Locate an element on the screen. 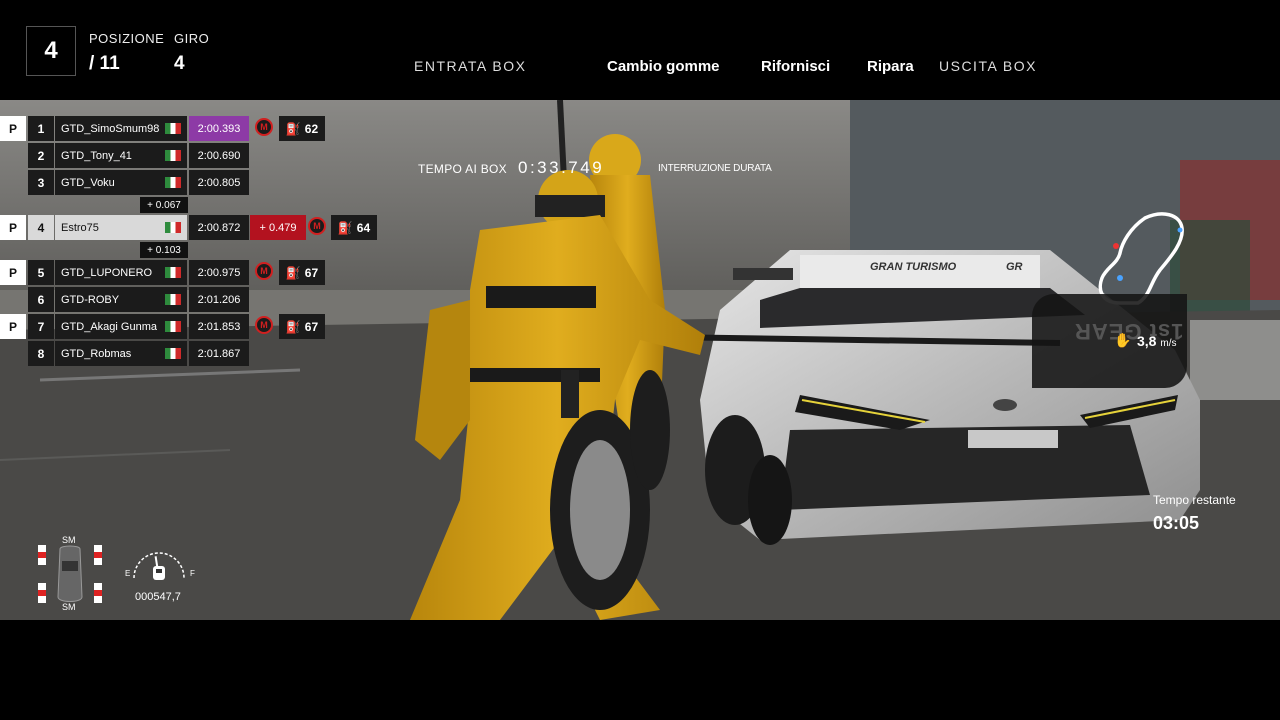  leaderboard-row-player: P 4 Estro75 2:00.872 + 0.479 M ⛽ 64 is located at coordinates (190, 227).